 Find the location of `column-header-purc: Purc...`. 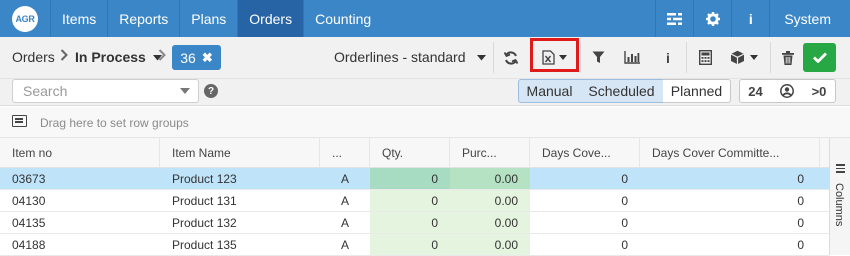

column-header-purc: Purc... is located at coordinates (490, 153).